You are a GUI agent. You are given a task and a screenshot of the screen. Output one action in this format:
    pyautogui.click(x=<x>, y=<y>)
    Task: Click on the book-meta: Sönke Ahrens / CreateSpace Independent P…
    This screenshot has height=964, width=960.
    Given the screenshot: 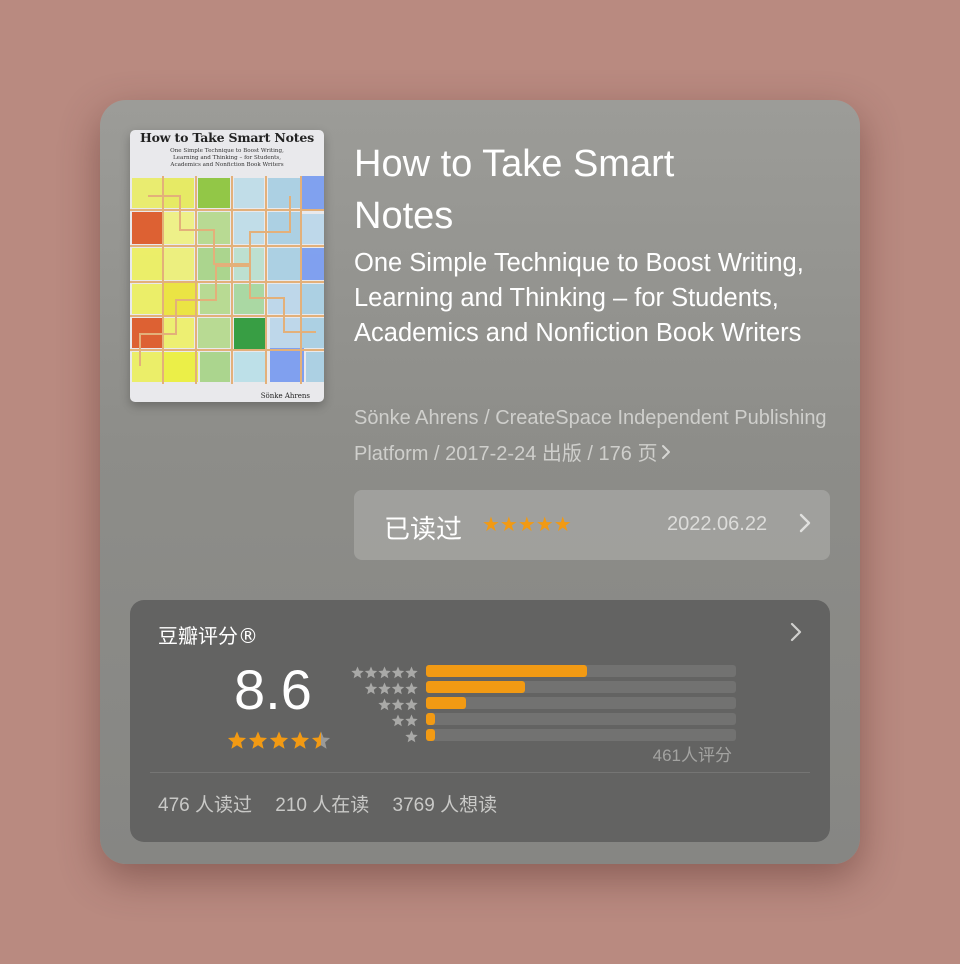 What is the action you would take?
    pyautogui.click(x=594, y=436)
    